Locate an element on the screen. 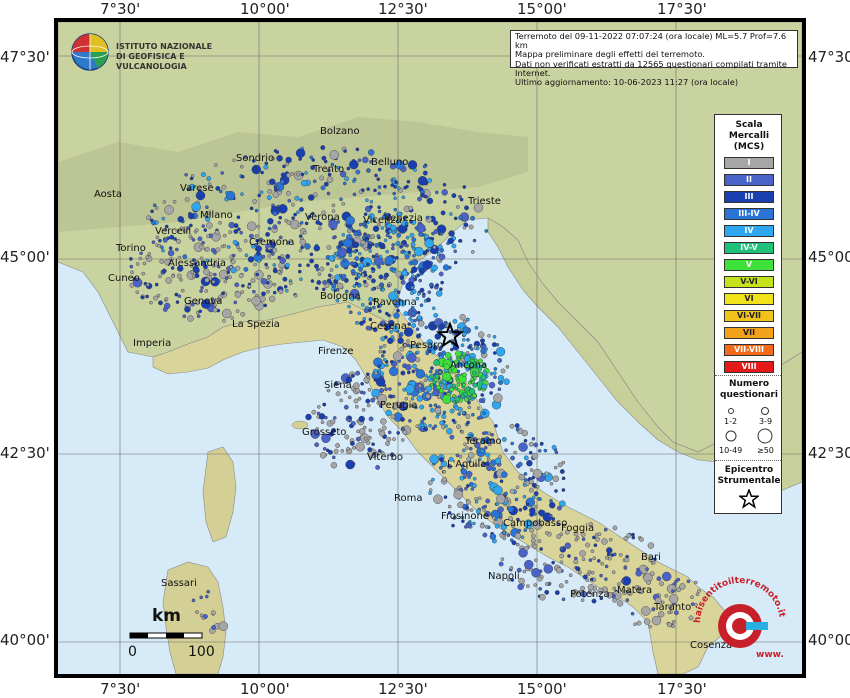 This screenshot has height=698, width=850. city-label-teramo: Teramo is located at coordinates (483, 441).